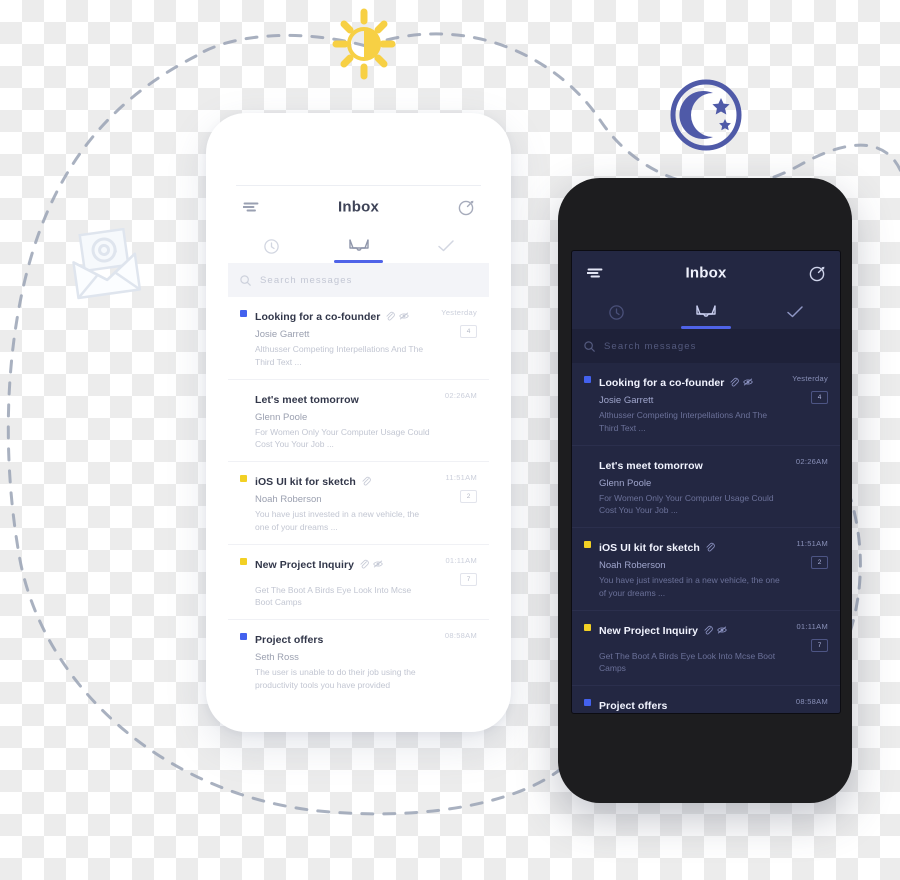 The width and height of the screenshot is (900, 880). What do you see at coordinates (819, 397) in the screenshot?
I see `message-count-badge: 4` at bounding box center [819, 397].